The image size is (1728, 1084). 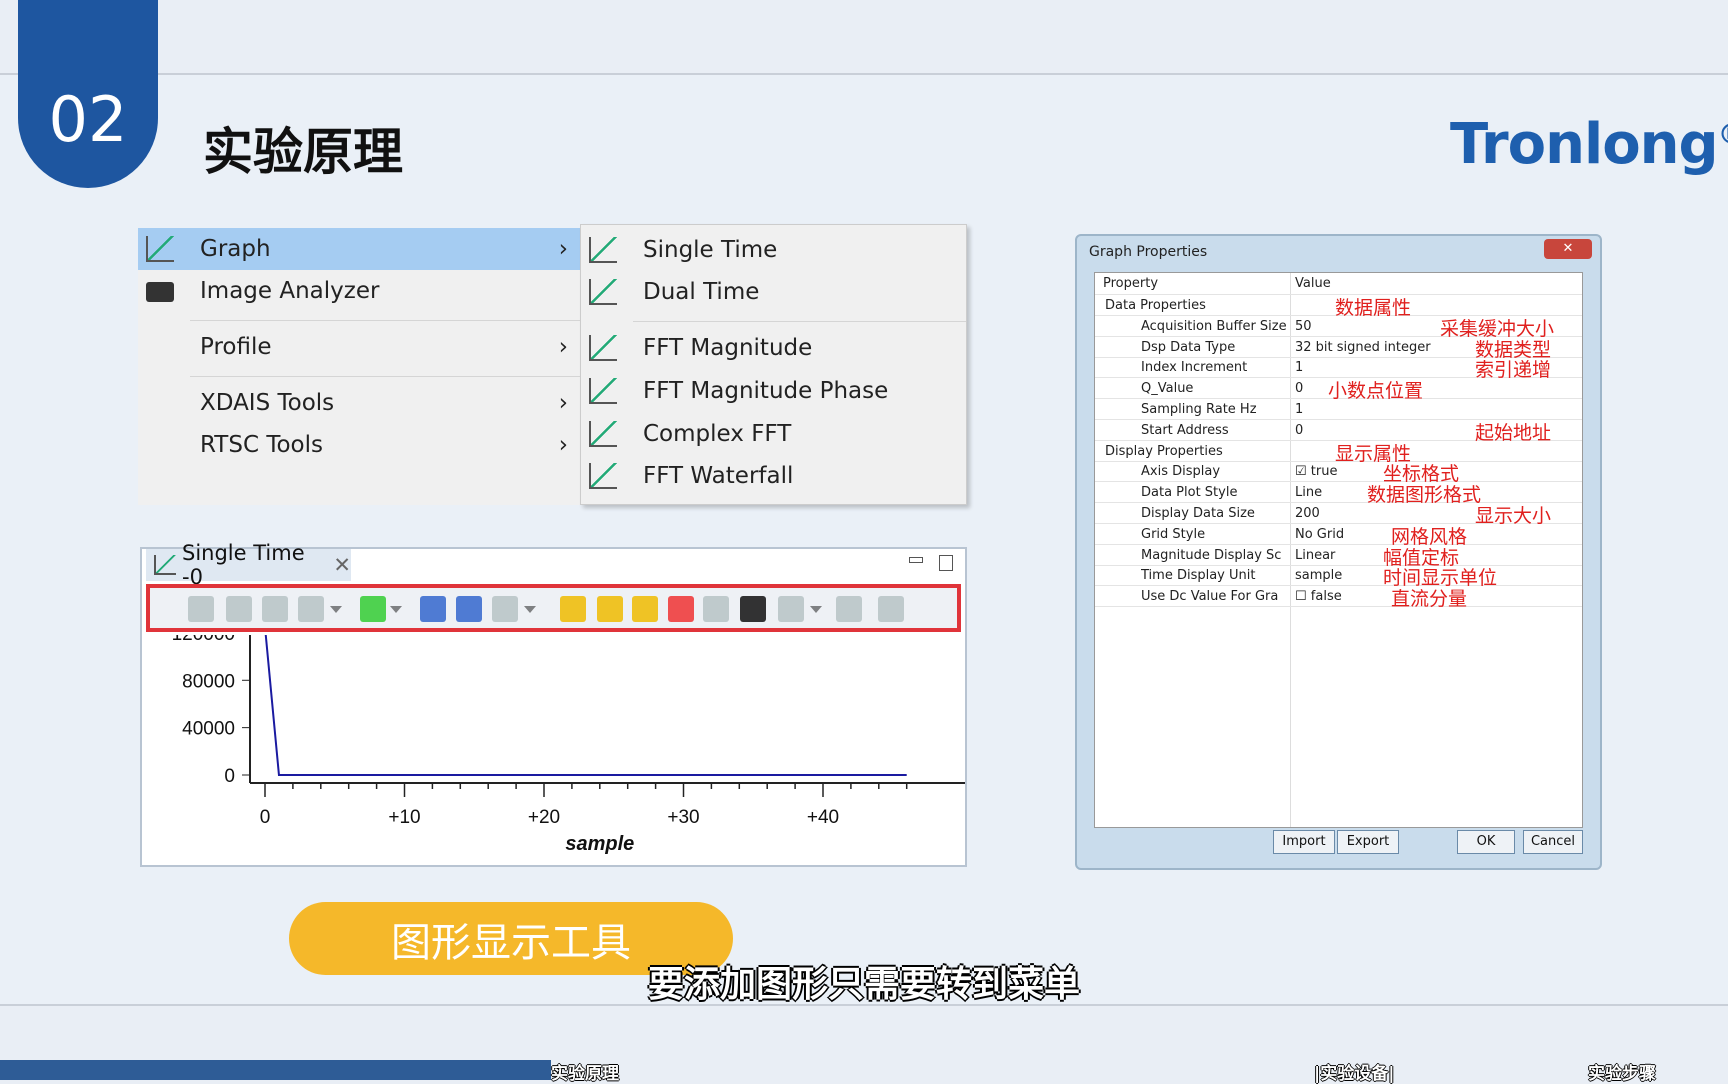 I want to click on close-icon: ✕, so click(x=342, y=565).